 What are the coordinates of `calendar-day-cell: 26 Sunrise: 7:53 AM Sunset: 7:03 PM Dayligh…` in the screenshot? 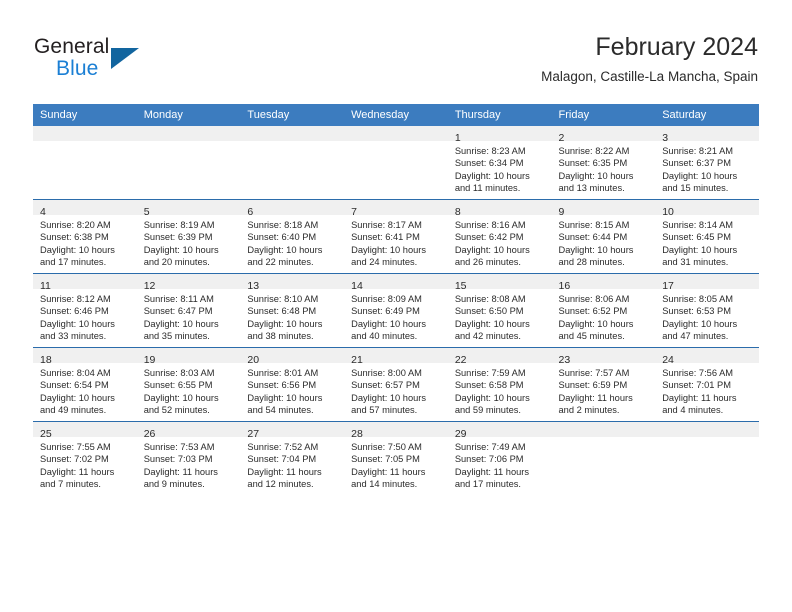 It's located at (188, 458).